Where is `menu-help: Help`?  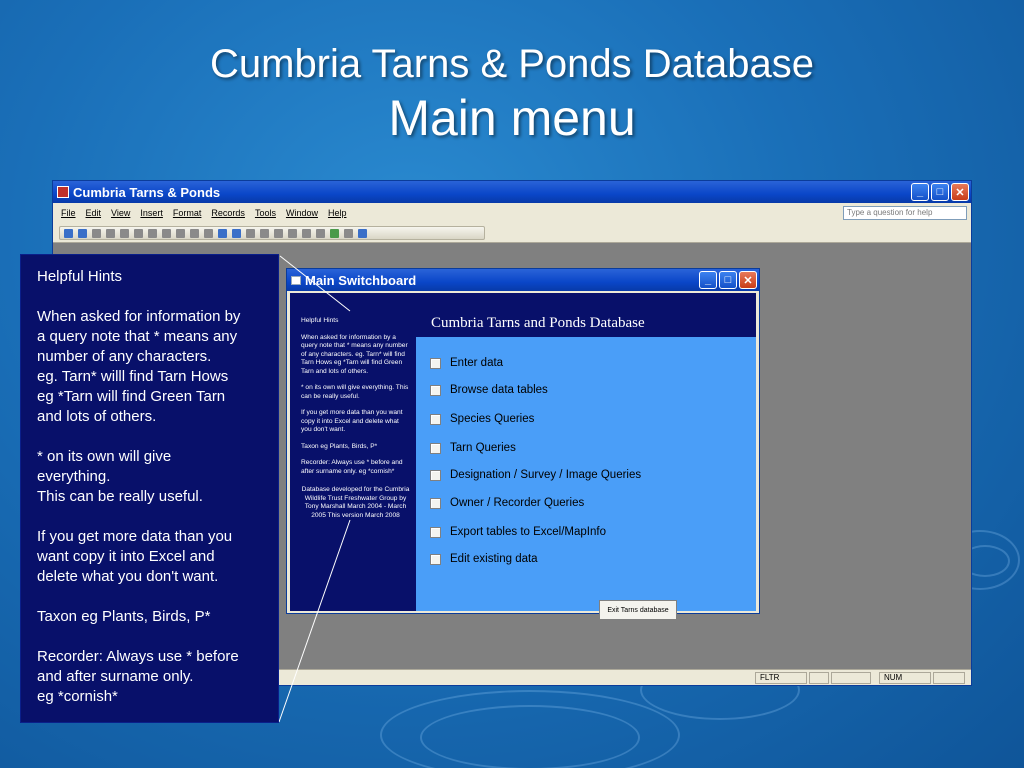
menu-help: Help is located at coordinates (337, 213).